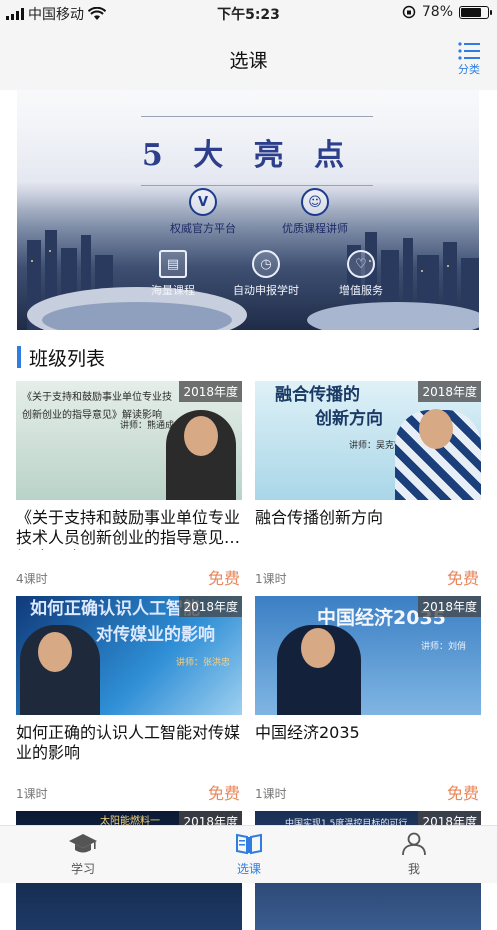 The image size is (497, 930). What do you see at coordinates (203, 228) in the screenshot?
I see `feature-label: 权威官方平台` at bounding box center [203, 228].